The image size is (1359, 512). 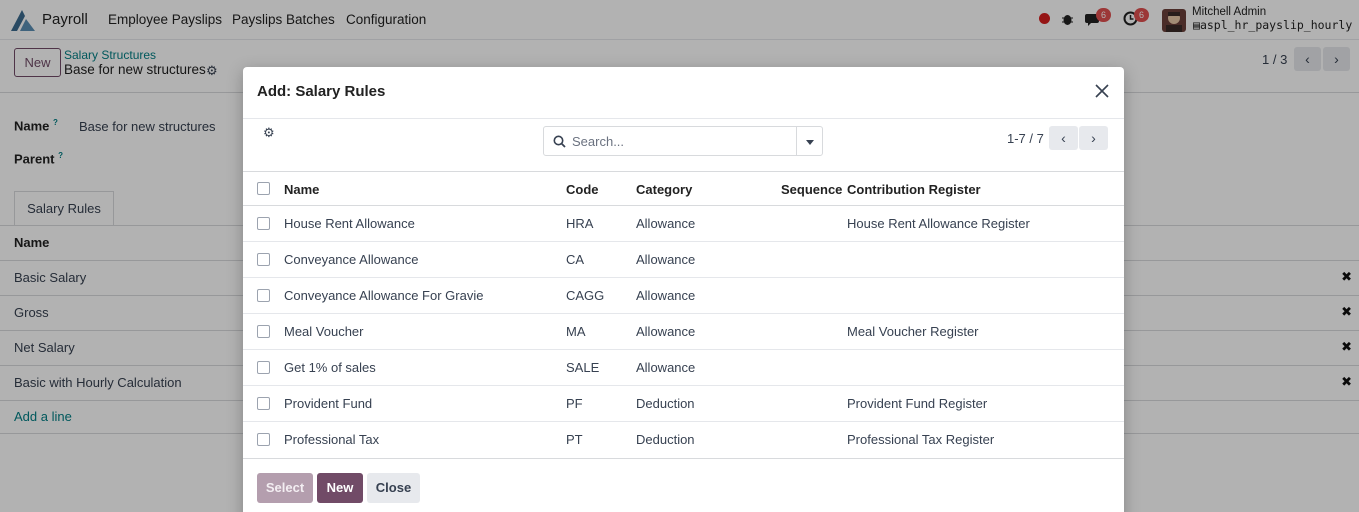 I want to click on cell-code: PT, so click(x=574, y=439).